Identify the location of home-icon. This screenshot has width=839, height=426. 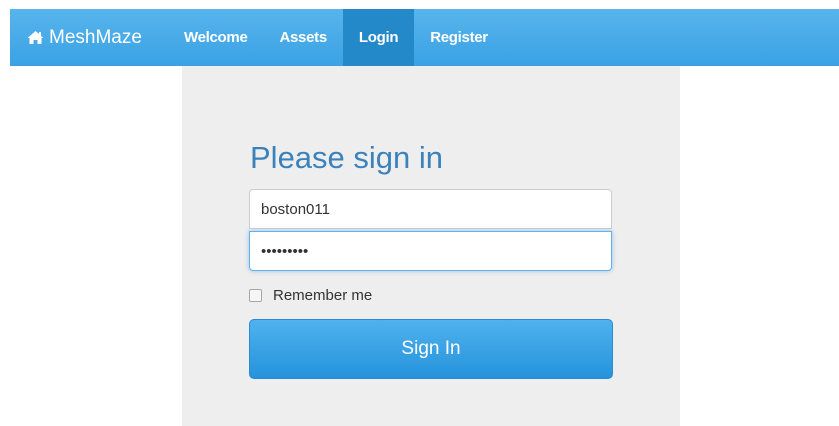
(35, 37).